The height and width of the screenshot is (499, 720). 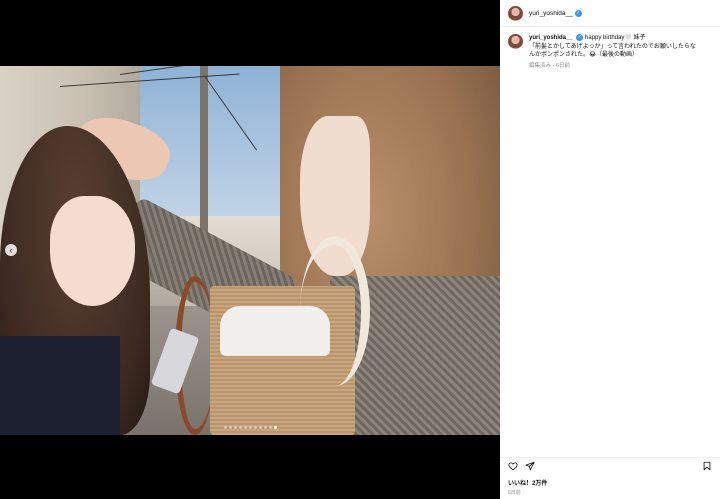 I want to click on caption-avatar, so click(x=515, y=41).